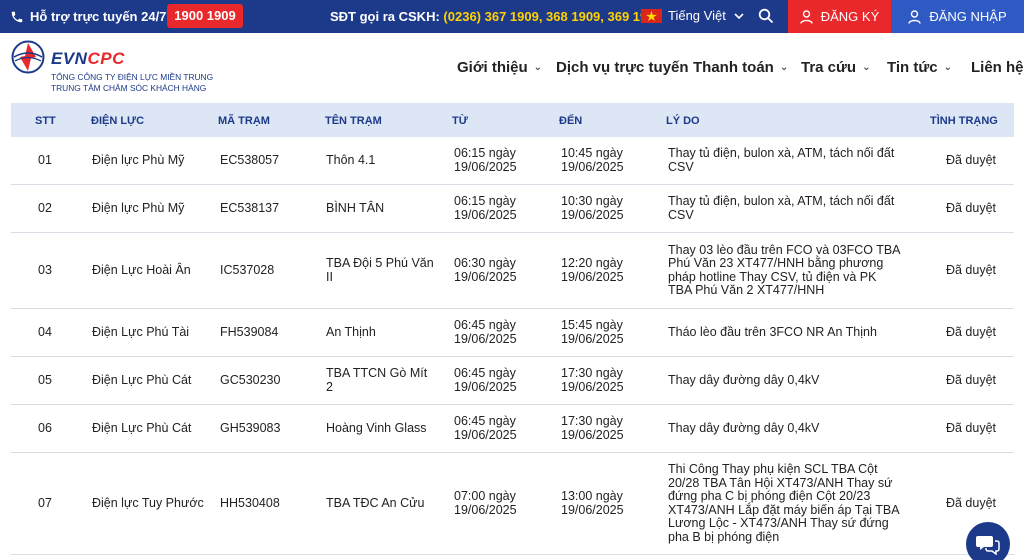  Describe the element at coordinates (485, 503) in the screenshot. I see `cell-tu: 07:00 ngày 19/06/2025` at that location.